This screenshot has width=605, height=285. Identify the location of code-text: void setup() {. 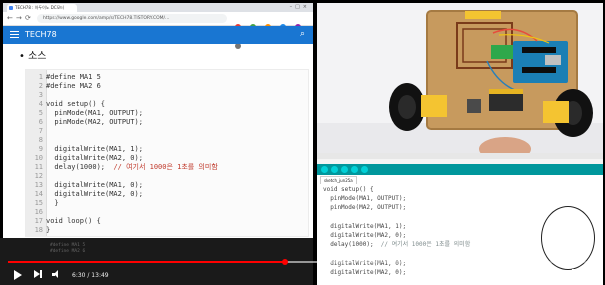
(76, 104).